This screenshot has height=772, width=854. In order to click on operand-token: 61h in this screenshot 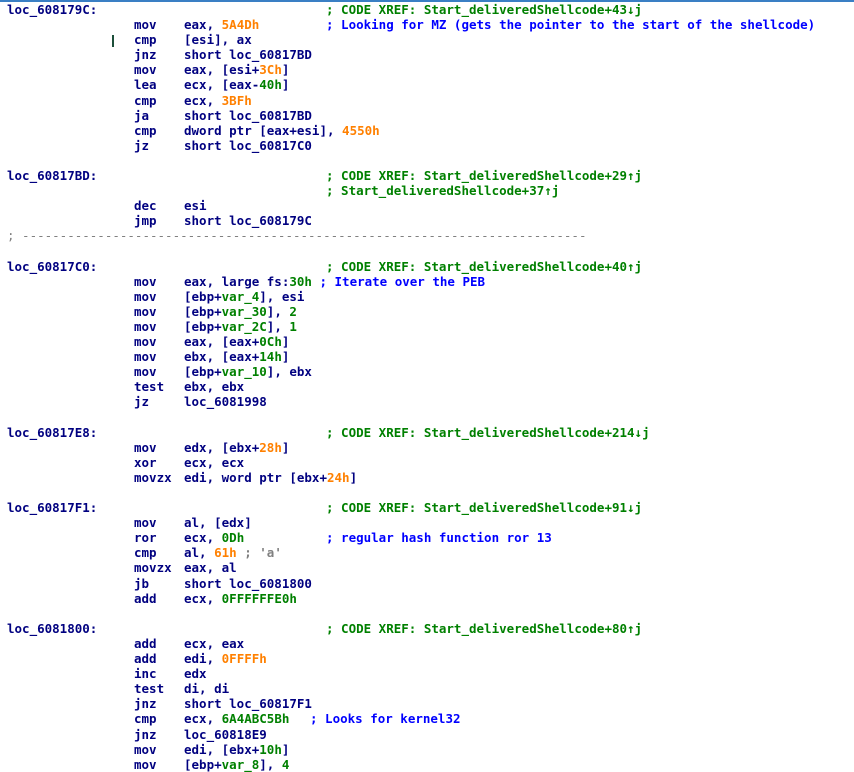, I will do `click(225, 552)`.